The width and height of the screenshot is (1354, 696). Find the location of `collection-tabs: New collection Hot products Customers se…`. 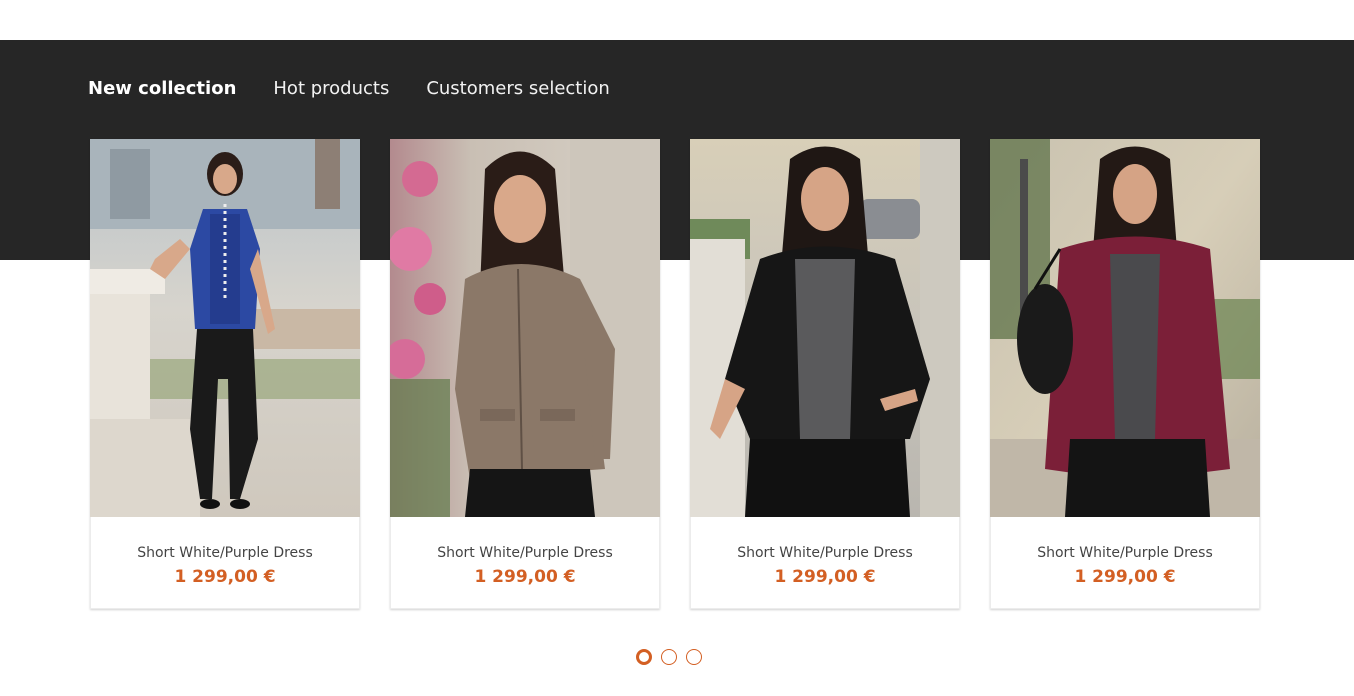

collection-tabs: New collection Hot products Customers se… is located at coordinates (349, 88).